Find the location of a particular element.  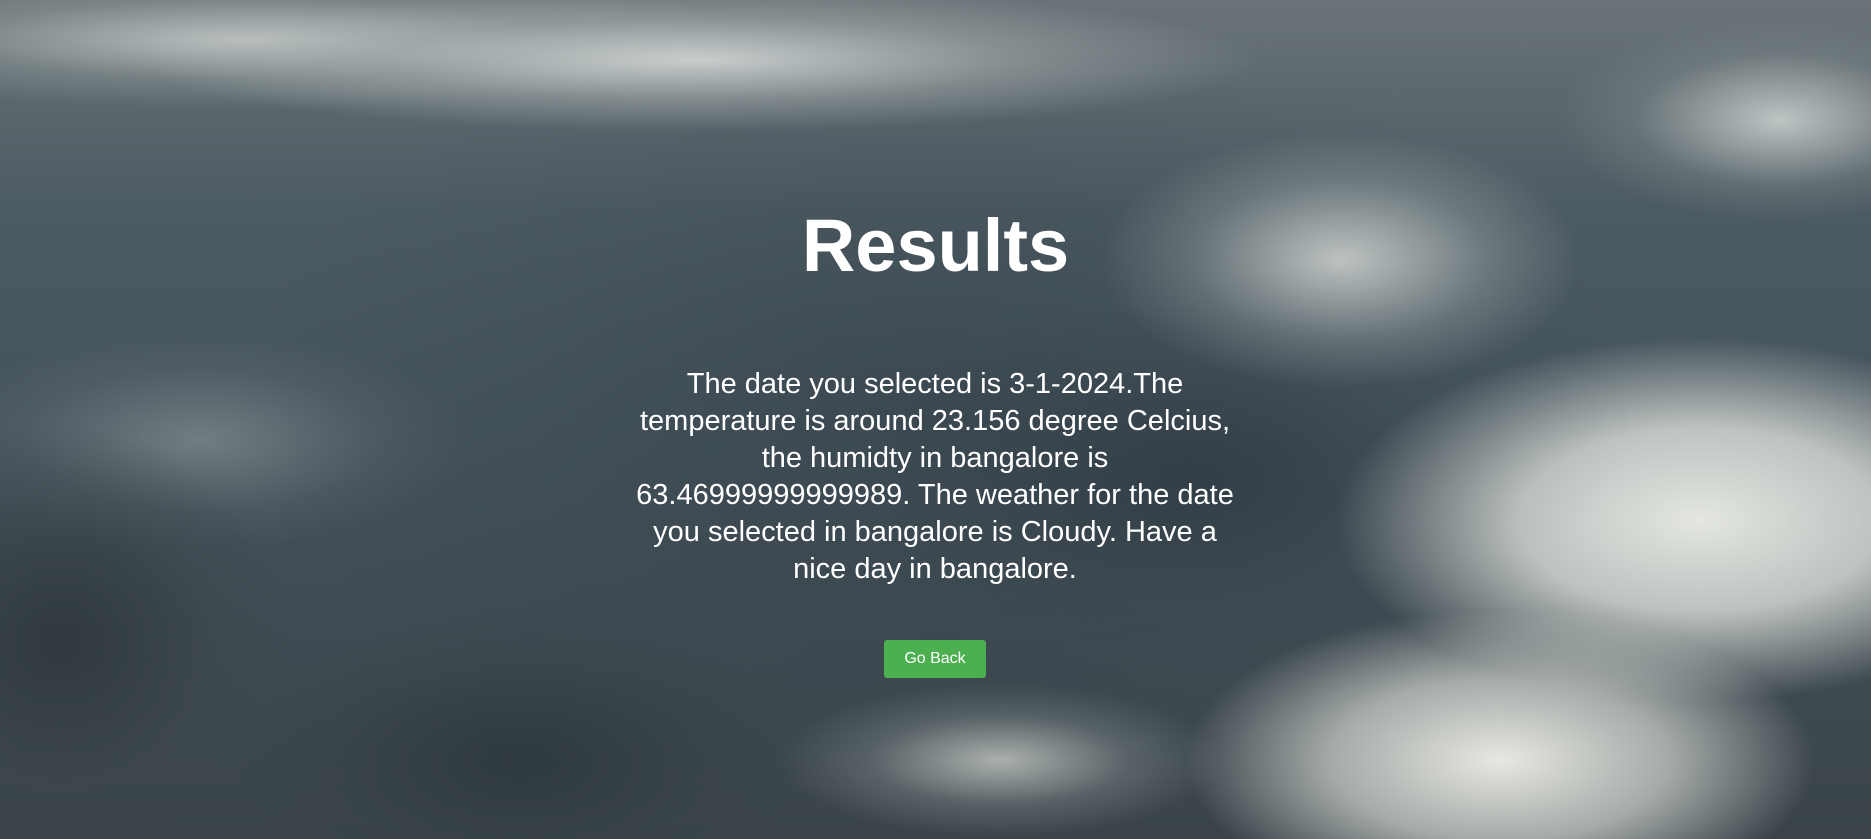

go-back-button: Go Back is located at coordinates (935, 659).